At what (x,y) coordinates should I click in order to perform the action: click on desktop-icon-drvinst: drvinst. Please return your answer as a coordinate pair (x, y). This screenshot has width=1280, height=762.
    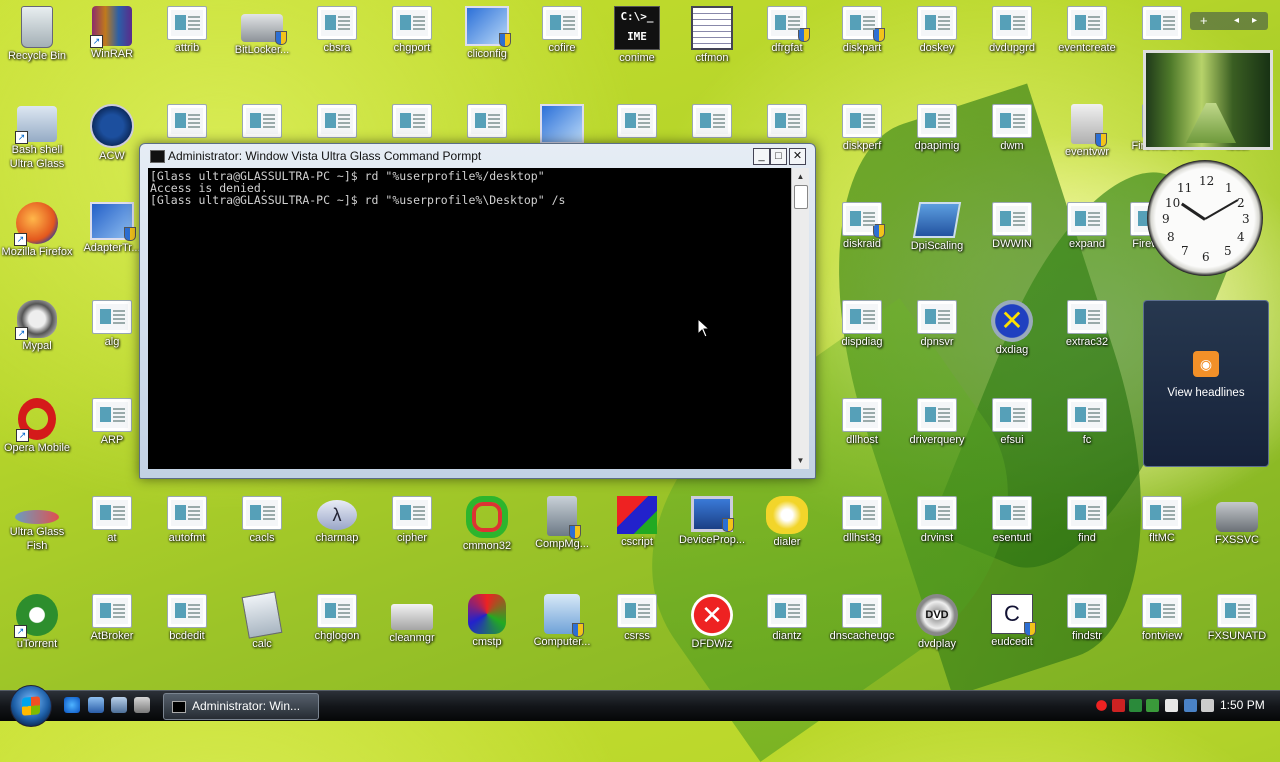
    Looking at the image, I should click on (937, 518).